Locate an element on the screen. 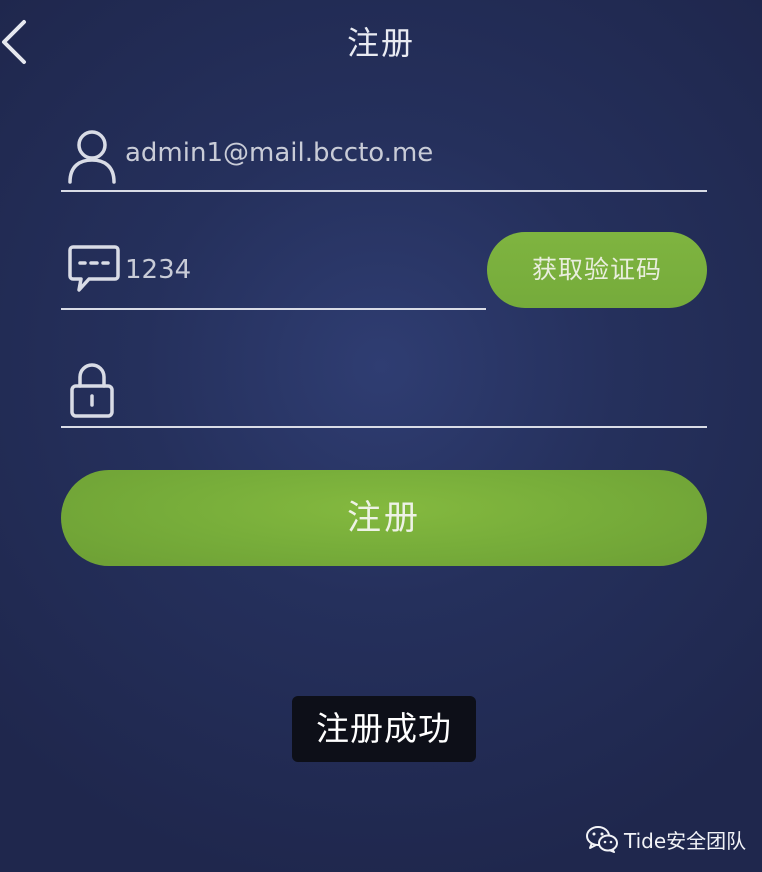 The height and width of the screenshot is (872, 762). header-bar: 注册 is located at coordinates (381, 42).